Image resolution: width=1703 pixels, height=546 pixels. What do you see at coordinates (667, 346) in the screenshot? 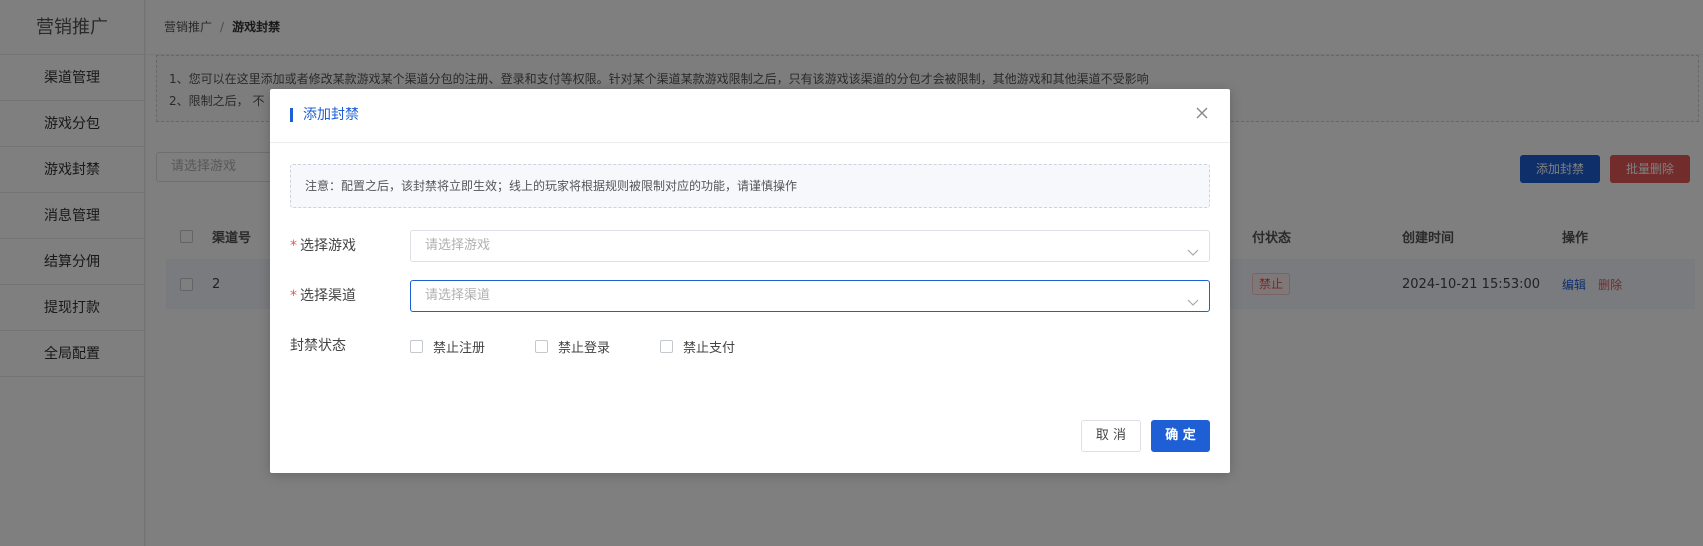
I see `ban-payment-checkbox` at bounding box center [667, 346].